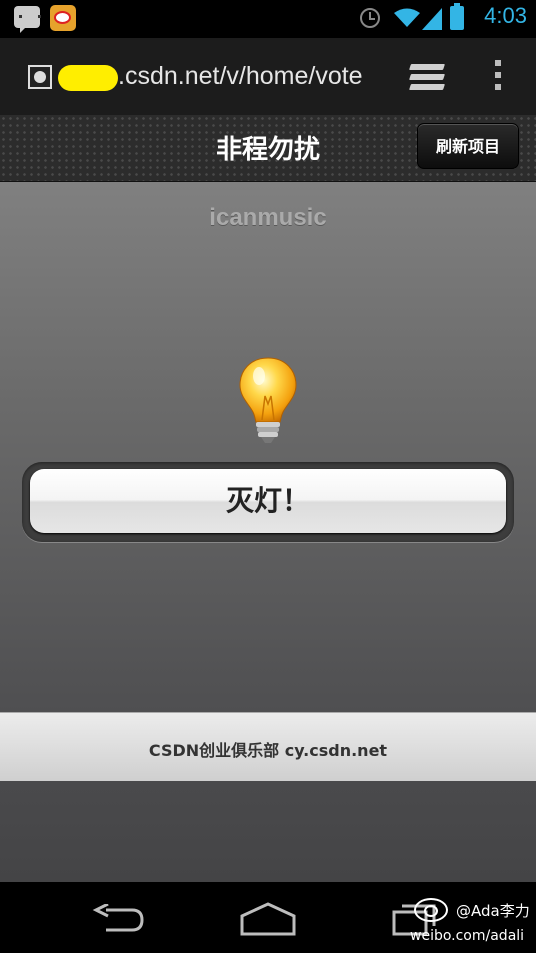 The height and width of the screenshot is (953, 536). Describe the element at coordinates (467, 936) in the screenshot. I see `watermark-url: weibo.com/adali` at that location.